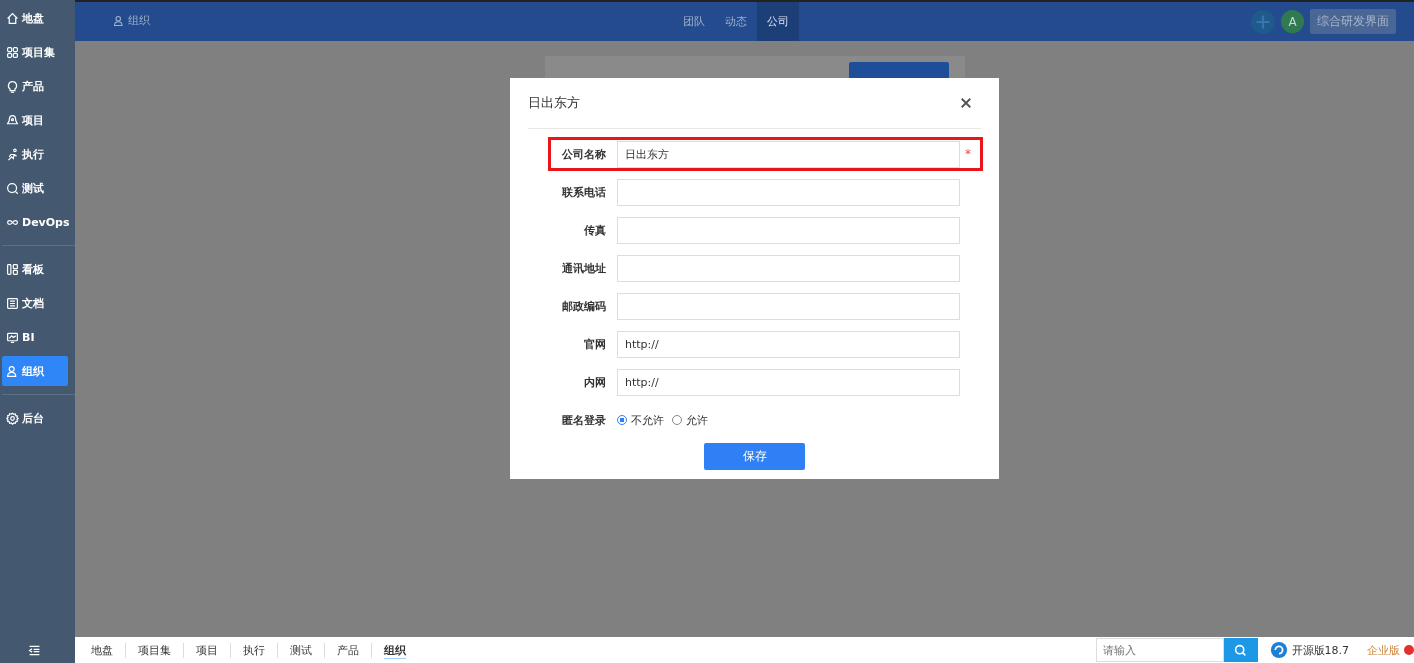  What do you see at coordinates (594, 344) in the screenshot?
I see `field-label: 官网` at bounding box center [594, 344].